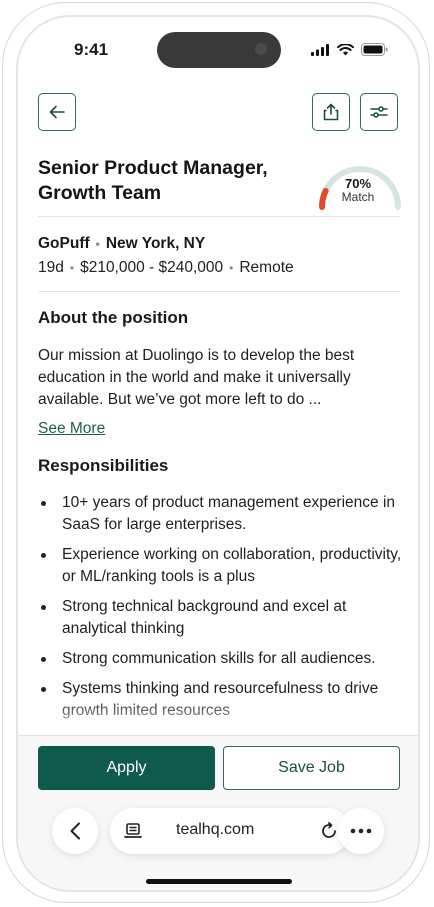 The image size is (434, 907). What do you see at coordinates (329, 831) in the screenshot?
I see `reload-icon` at bounding box center [329, 831].